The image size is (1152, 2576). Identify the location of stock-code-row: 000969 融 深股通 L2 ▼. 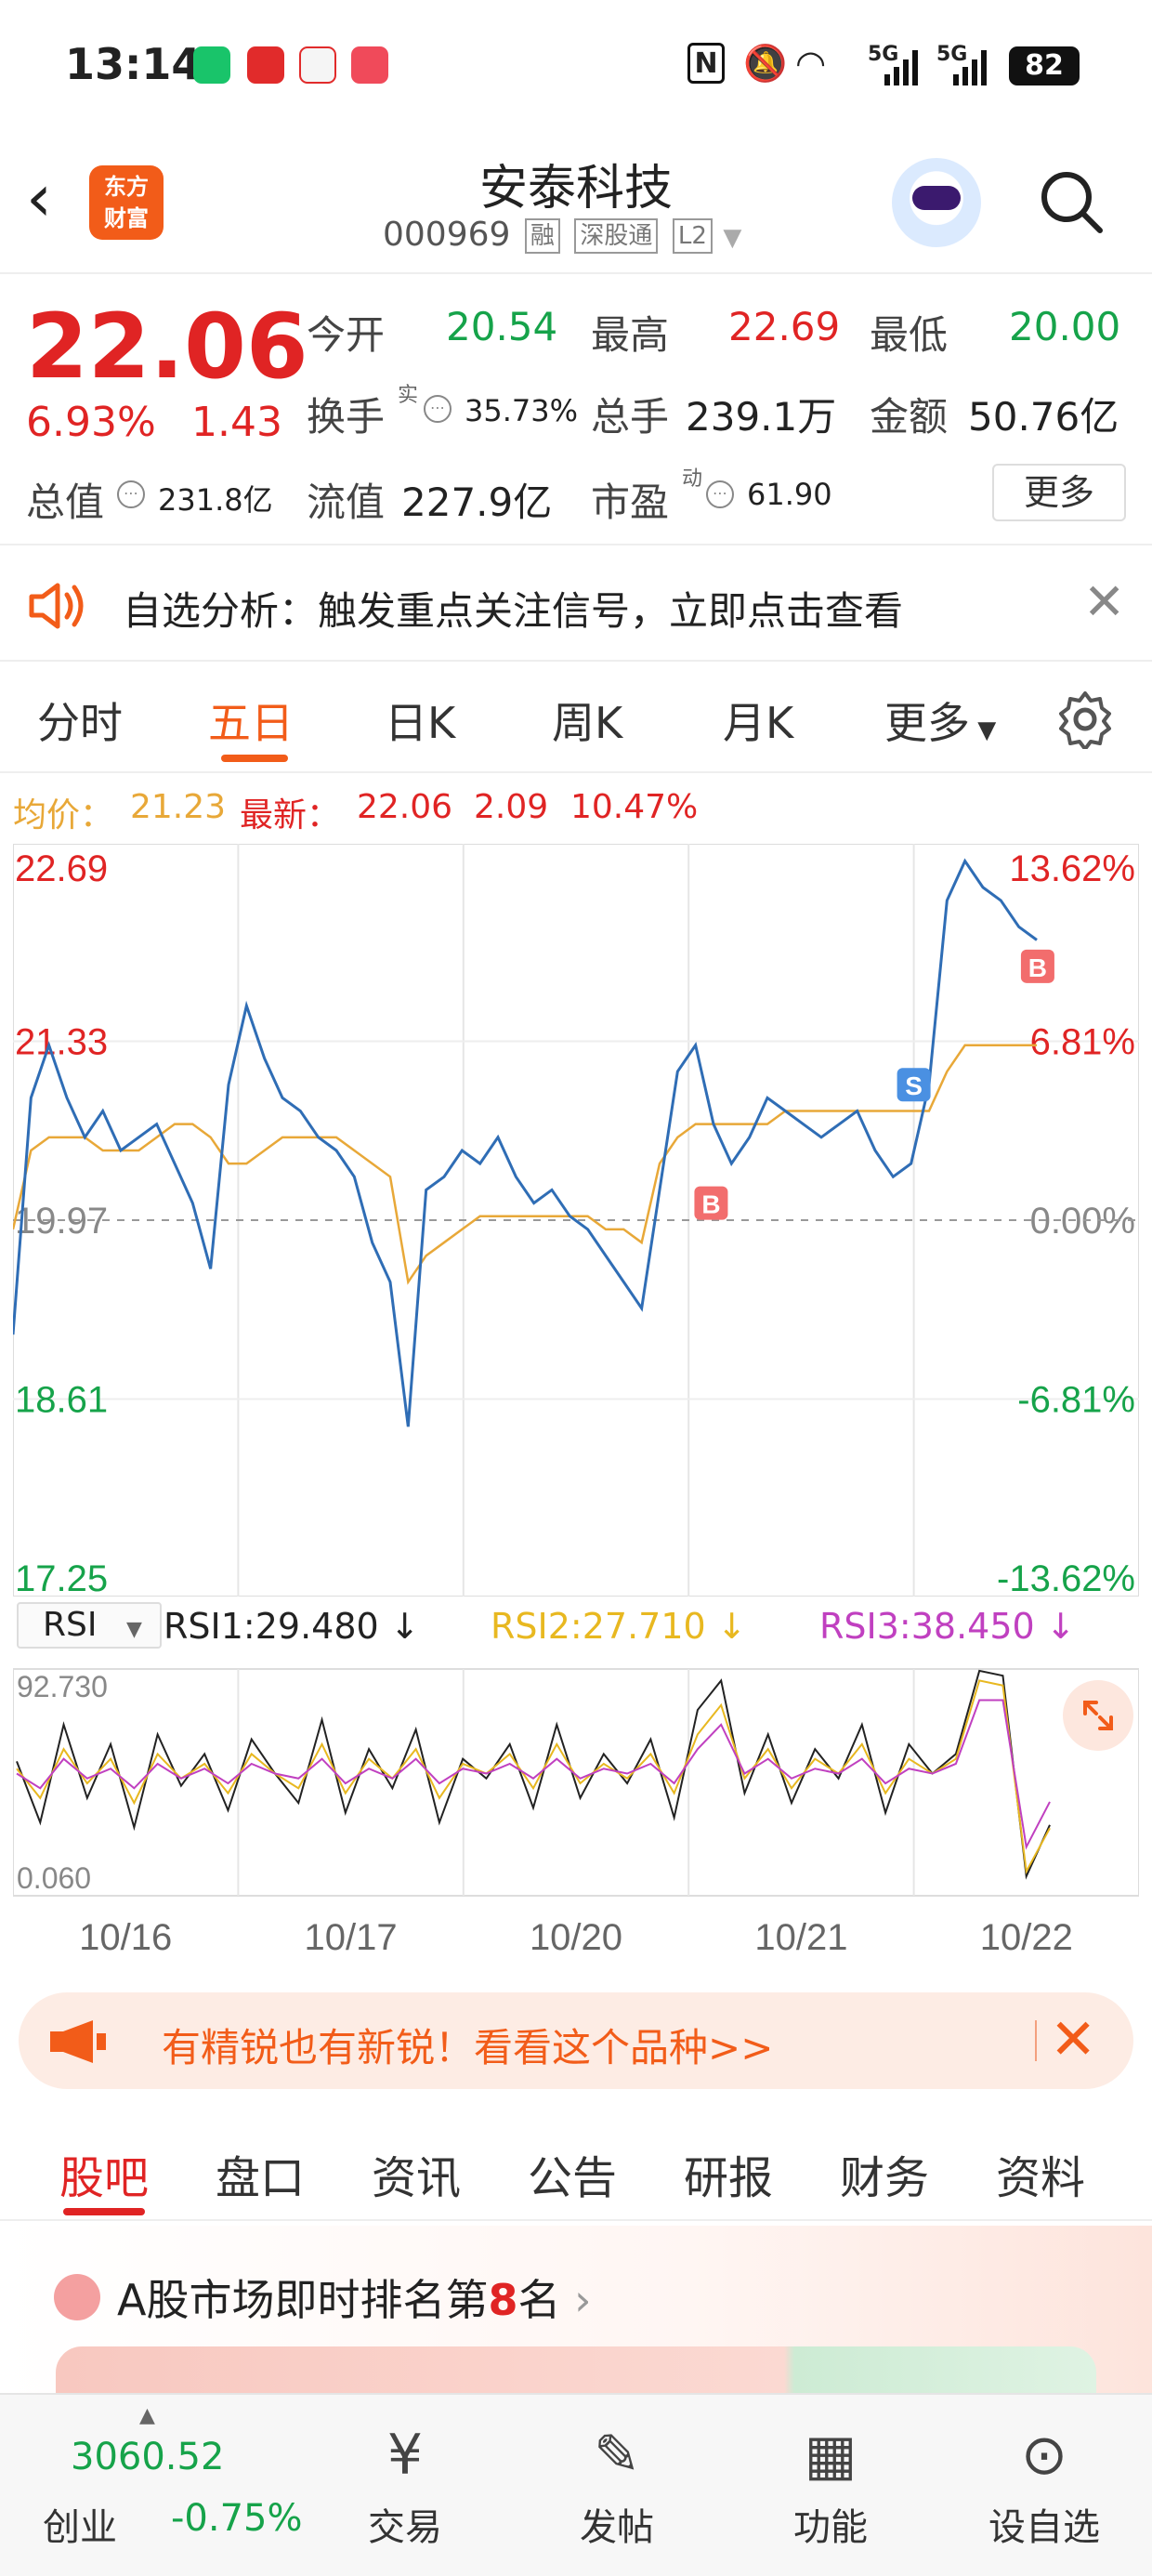
(562, 235).